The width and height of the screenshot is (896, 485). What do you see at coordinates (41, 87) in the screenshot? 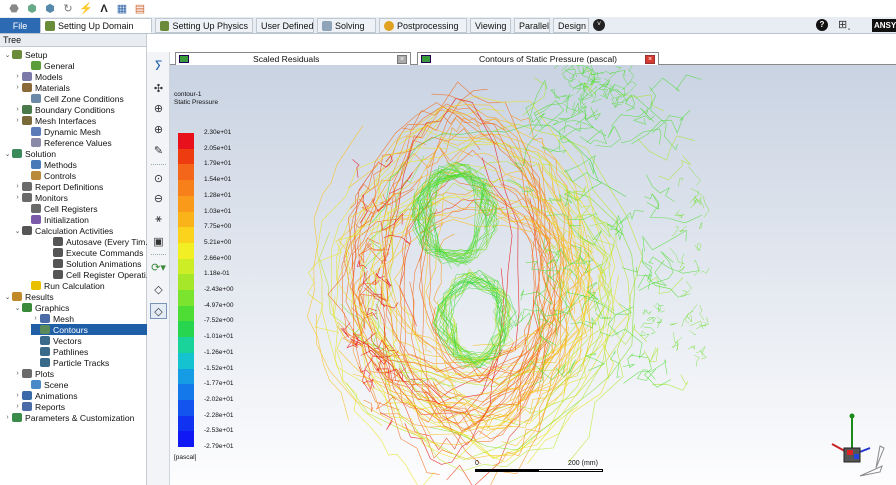
I see `tree-item-materials: › Materials` at bounding box center [41, 87].